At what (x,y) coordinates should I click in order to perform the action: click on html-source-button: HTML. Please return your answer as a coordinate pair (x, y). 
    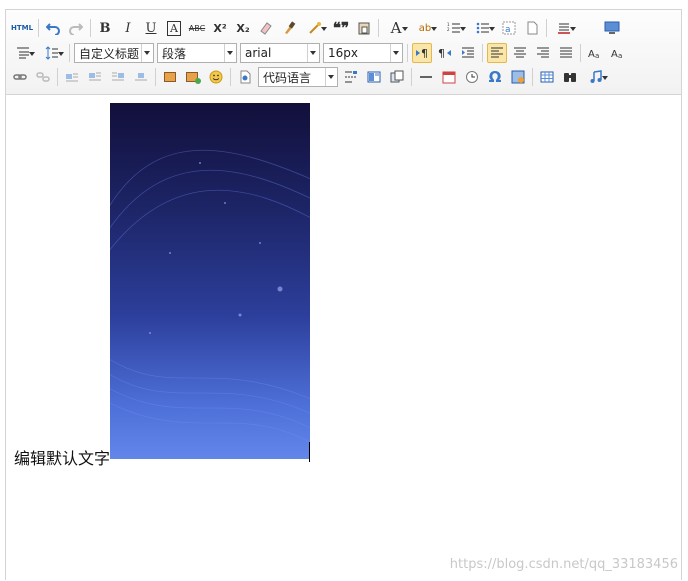
    Looking at the image, I should click on (22, 28).